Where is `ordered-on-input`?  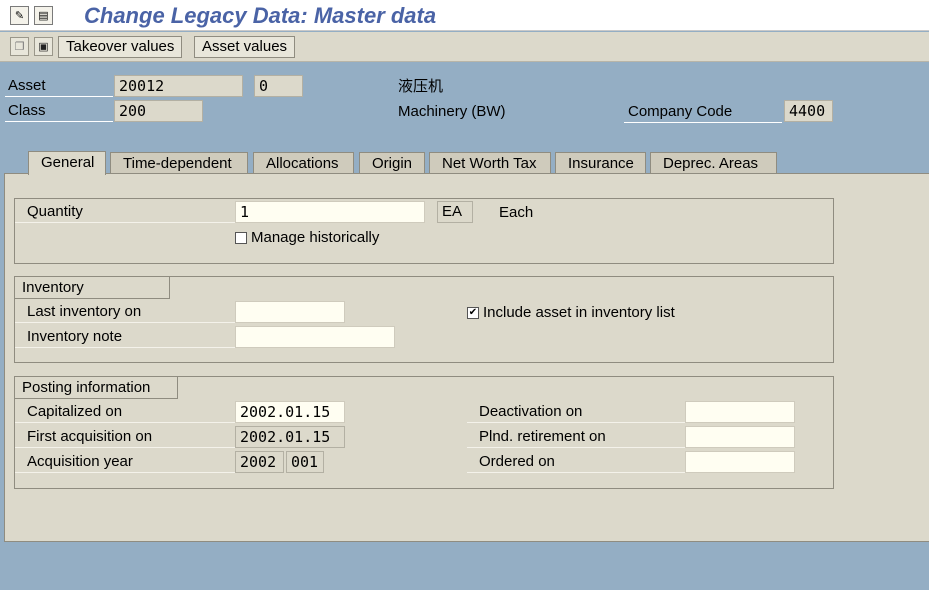
ordered-on-input is located at coordinates (740, 462).